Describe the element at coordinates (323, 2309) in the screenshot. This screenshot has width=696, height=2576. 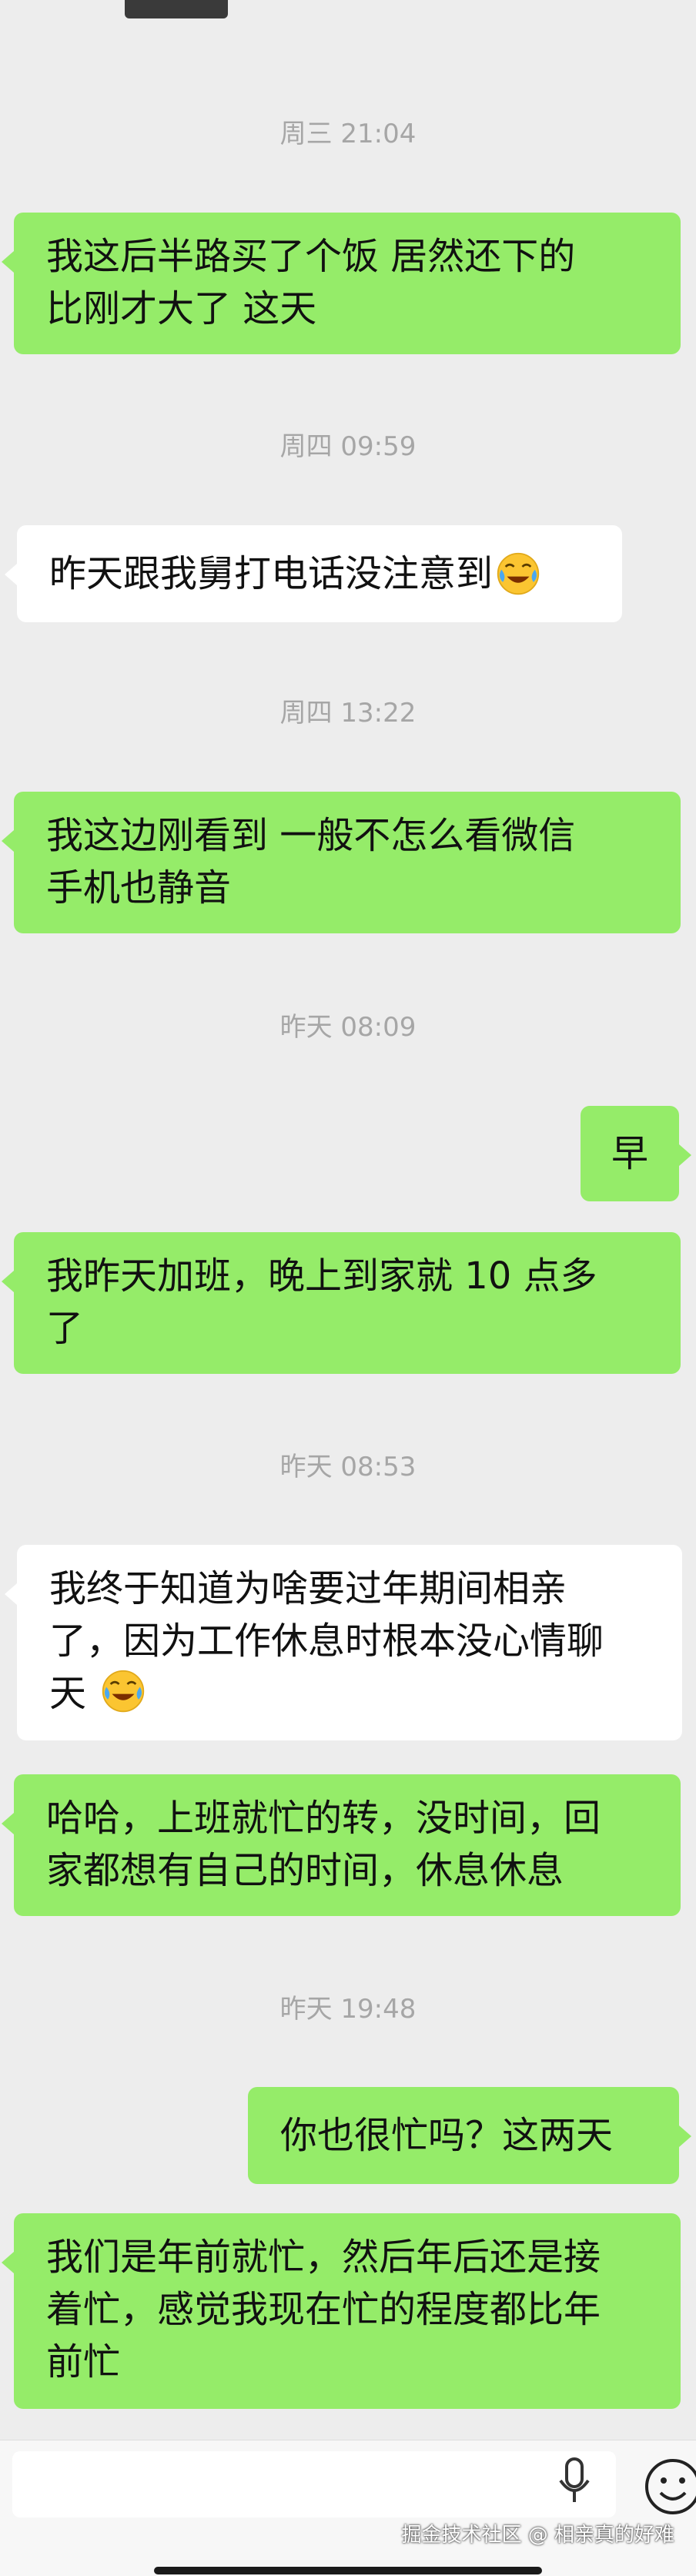
I see `message-line: 着忙，感觉我现在忙的程度都比年` at that location.